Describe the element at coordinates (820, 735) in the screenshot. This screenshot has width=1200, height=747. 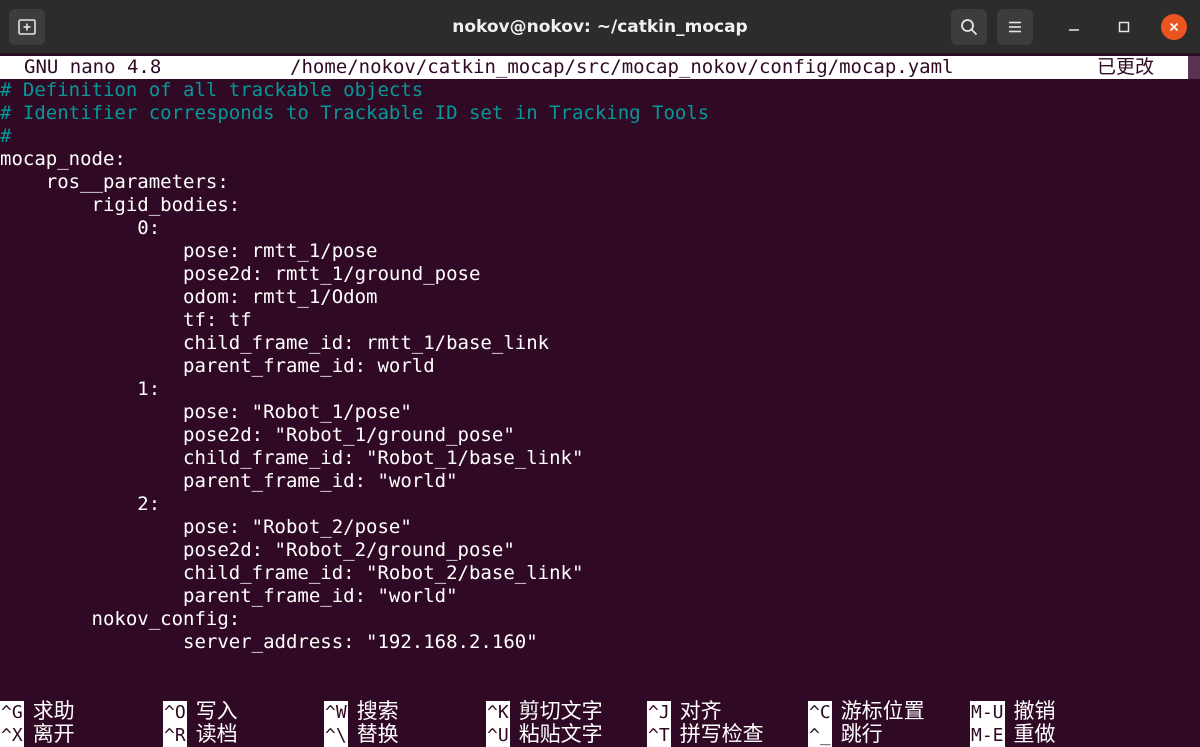
I see `shortcut-key: ^_` at that location.